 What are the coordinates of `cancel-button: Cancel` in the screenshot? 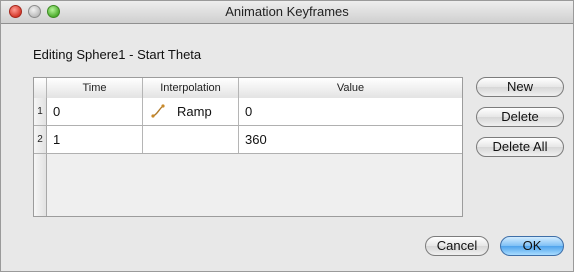 It's located at (457, 246).